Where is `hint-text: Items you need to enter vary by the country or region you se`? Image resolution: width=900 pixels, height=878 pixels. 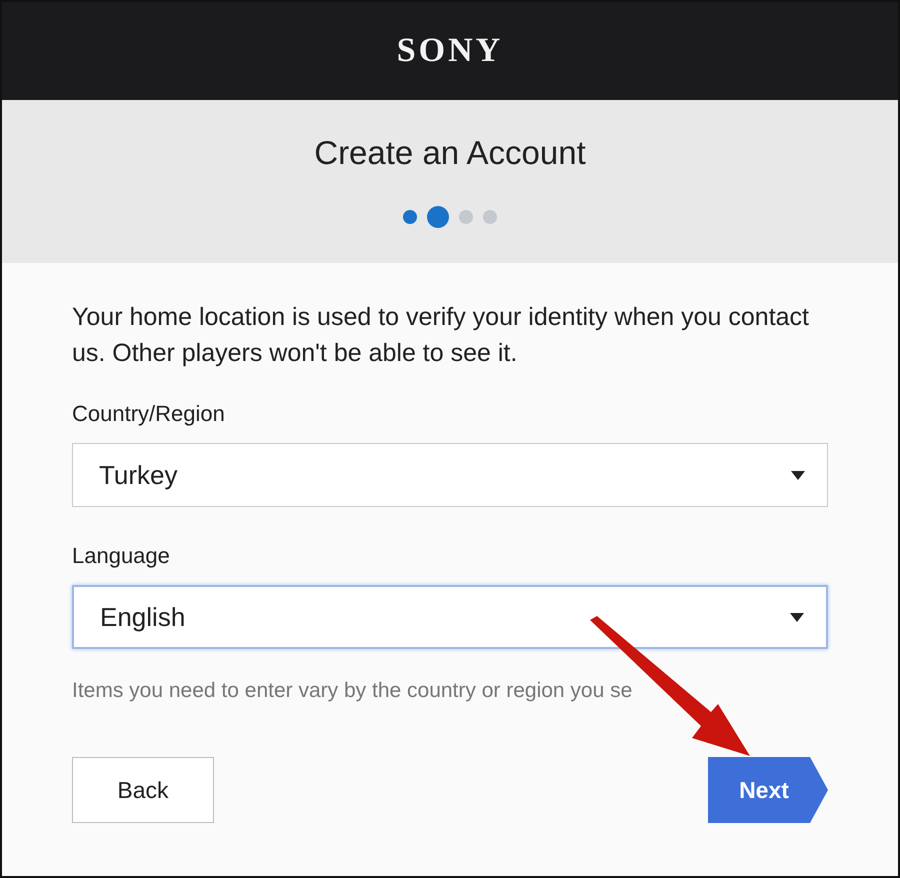 hint-text: Items you need to enter vary by the country or region you se is located at coordinates (353, 691).